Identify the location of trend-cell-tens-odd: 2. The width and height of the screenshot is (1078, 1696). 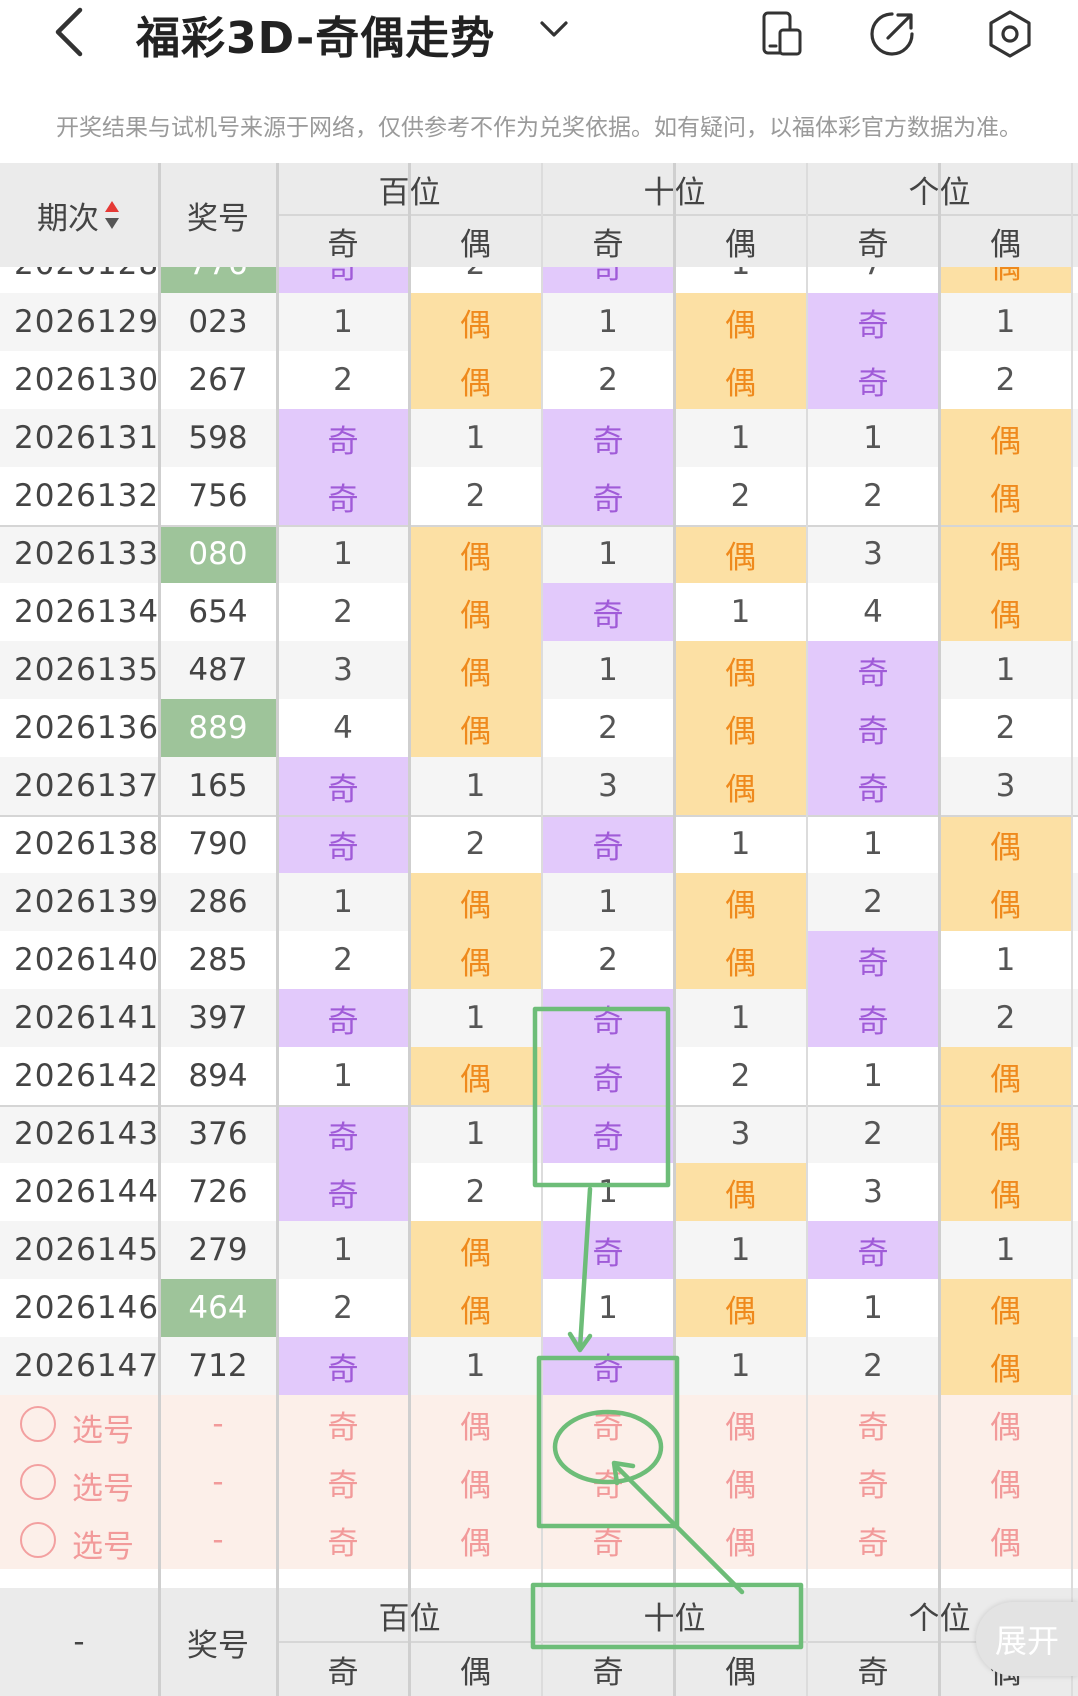
(608, 960).